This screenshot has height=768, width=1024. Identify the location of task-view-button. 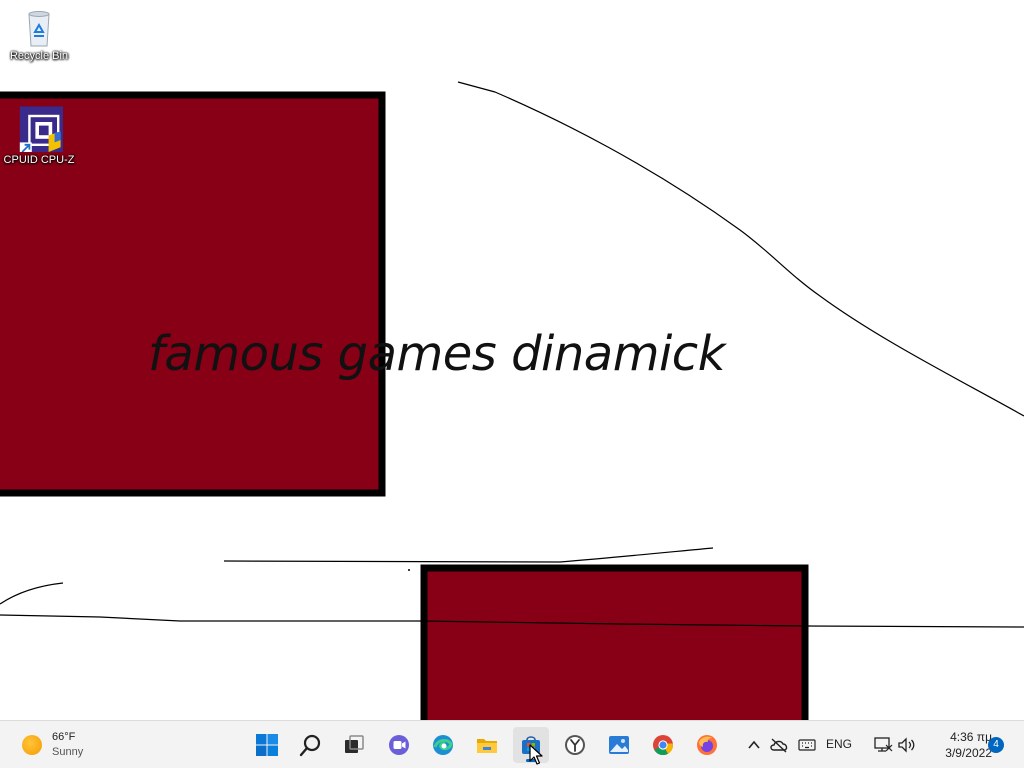
(354, 745).